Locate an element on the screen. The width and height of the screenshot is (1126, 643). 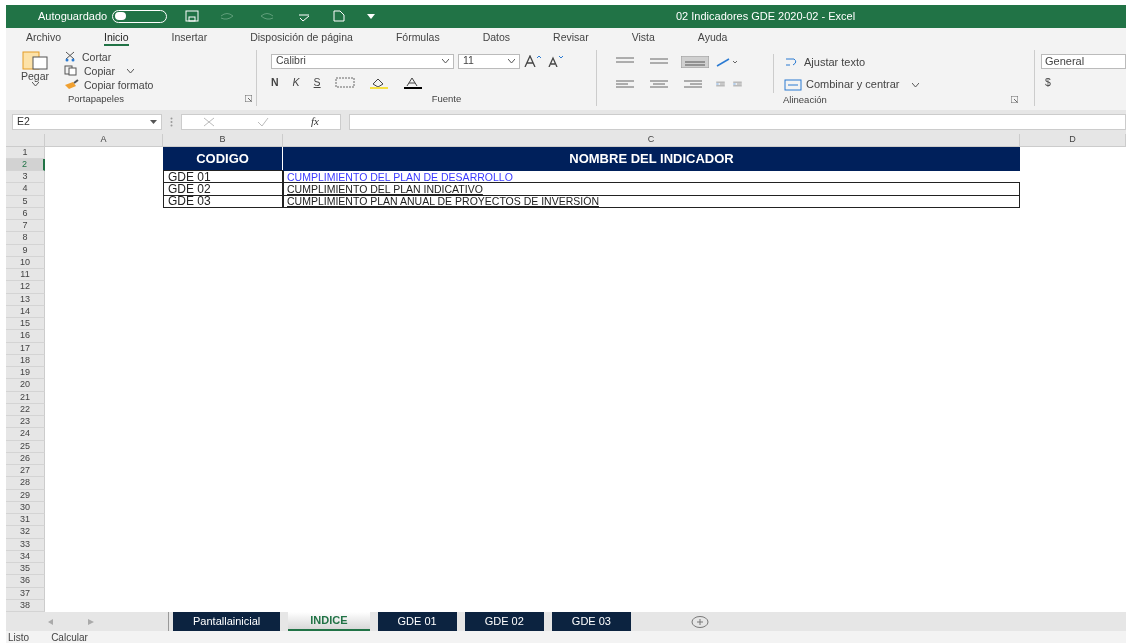
menu-tab: Vista is located at coordinates (643, 37).